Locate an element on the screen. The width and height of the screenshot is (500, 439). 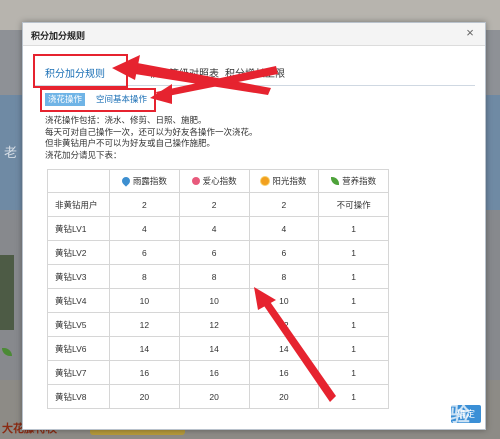
table-row-label: 黄钻LV2 is located at coordinates (78, 252).